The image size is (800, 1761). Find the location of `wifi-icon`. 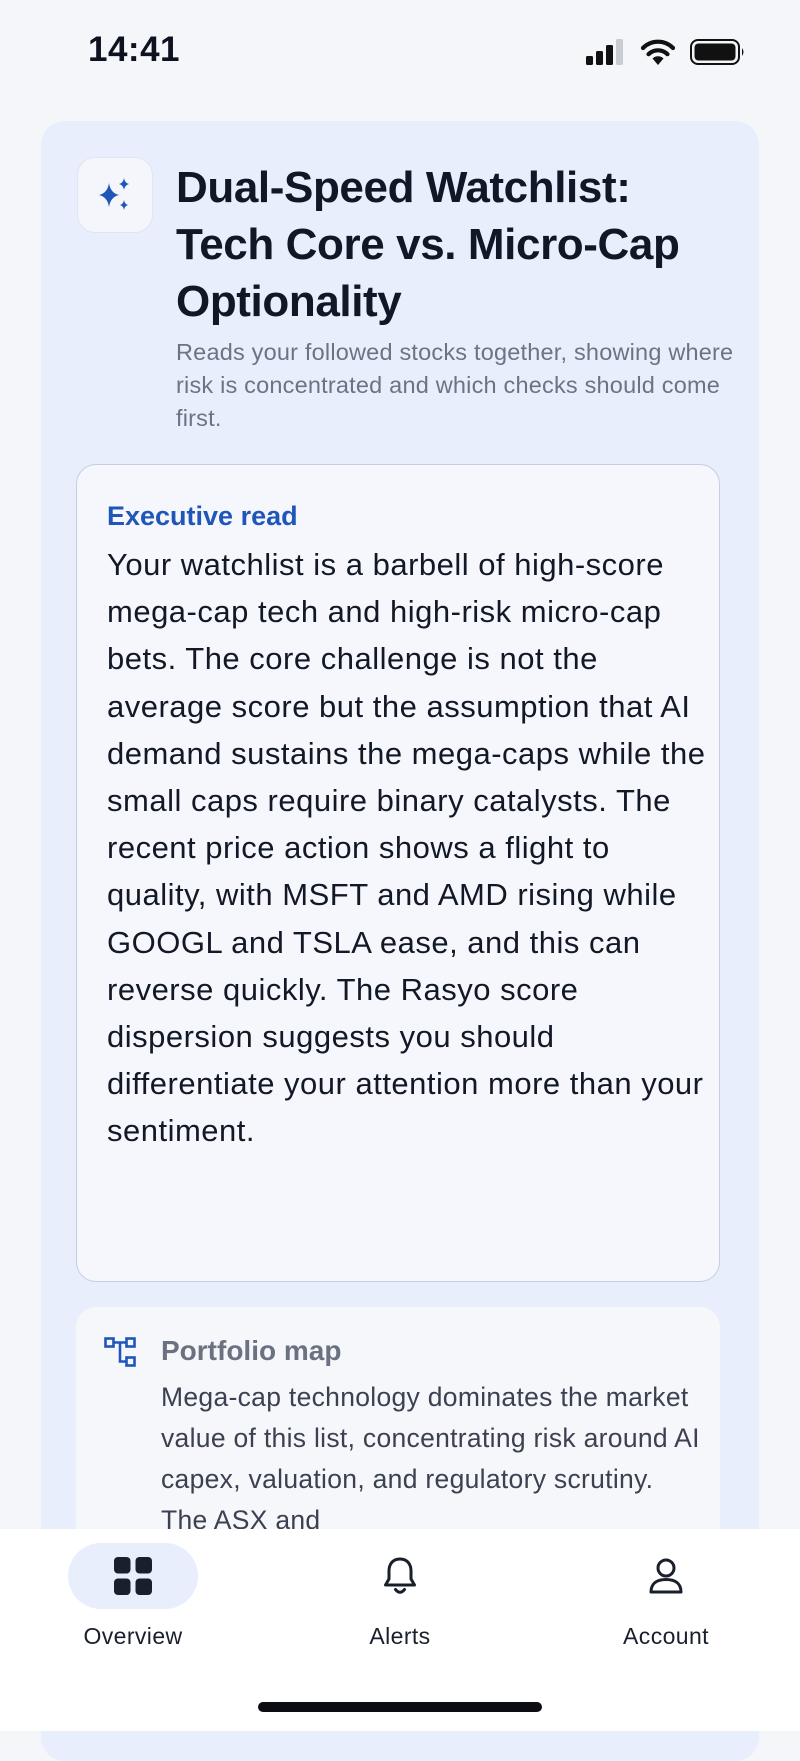

wifi-icon is located at coordinates (658, 52).